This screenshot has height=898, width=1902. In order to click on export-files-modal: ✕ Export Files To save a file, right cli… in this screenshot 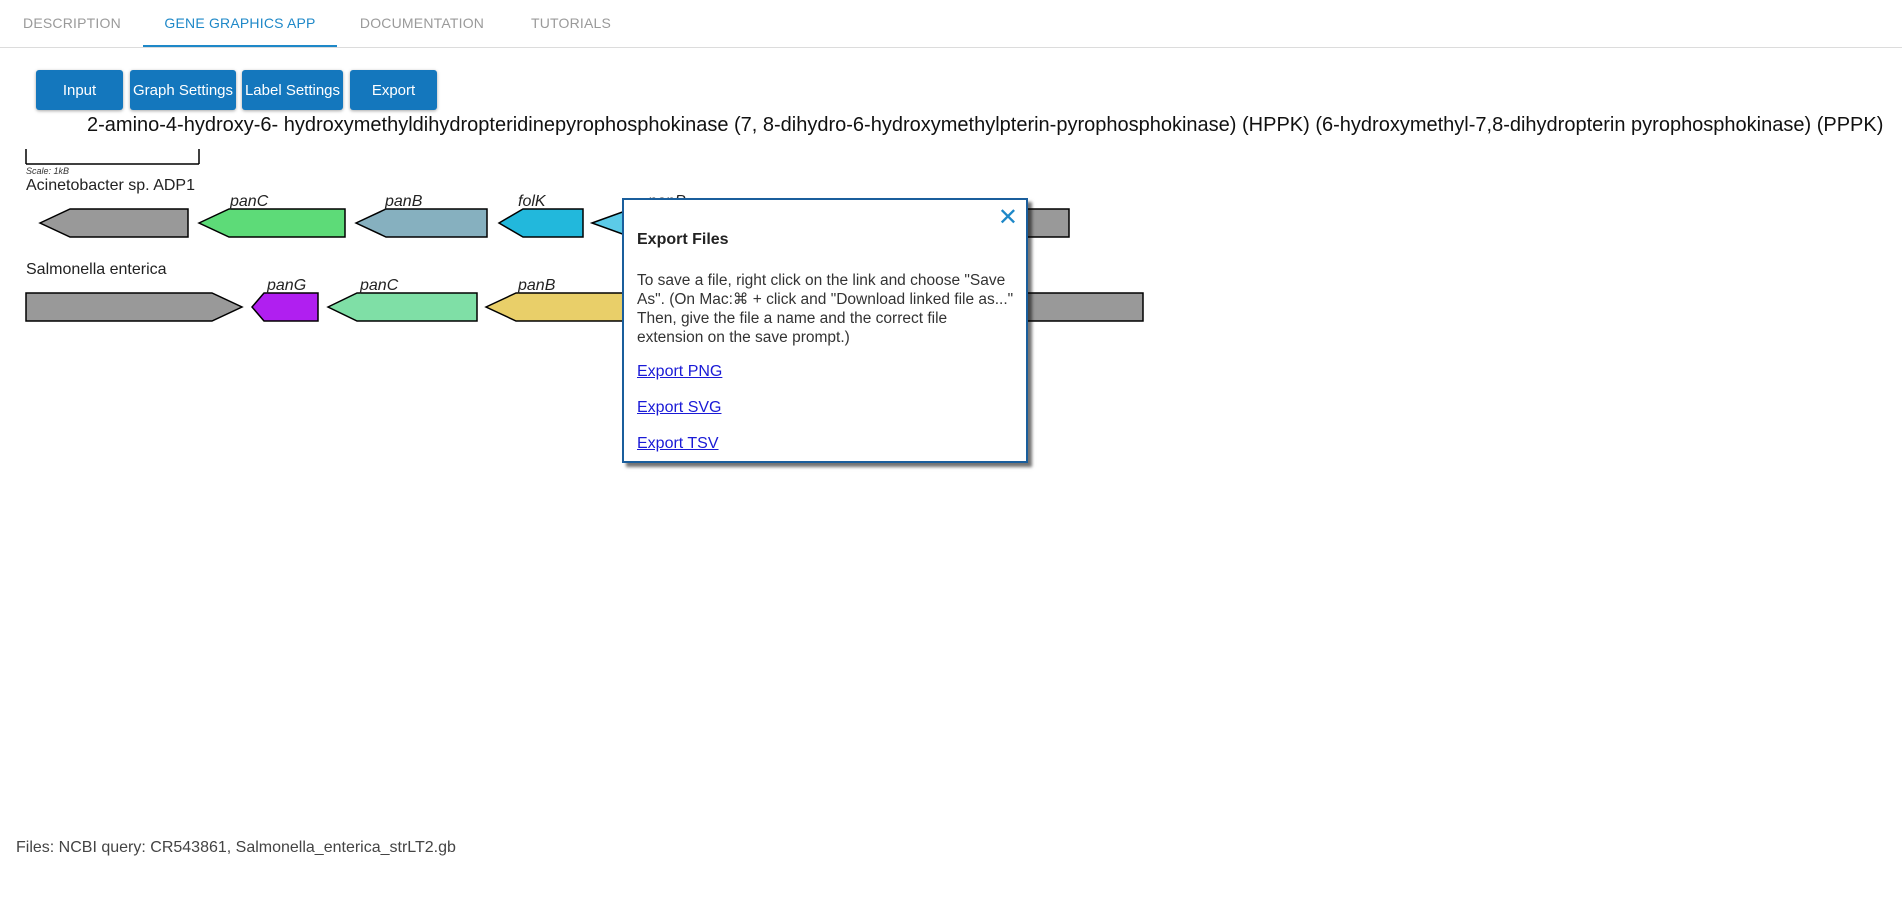, I will do `click(825, 330)`.